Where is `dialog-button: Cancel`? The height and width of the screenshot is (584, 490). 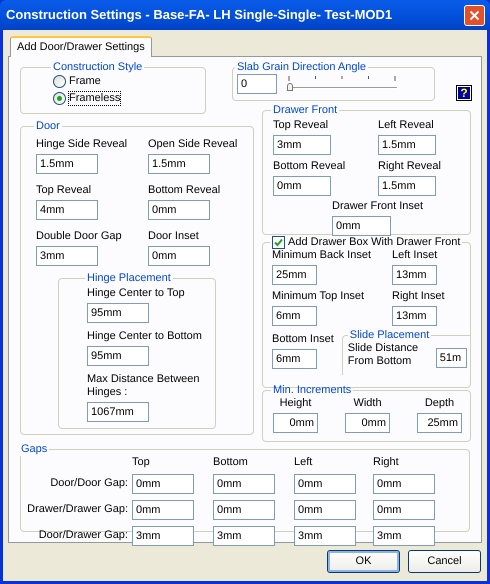
dialog-button: Cancel is located at coordinates (444, 561).